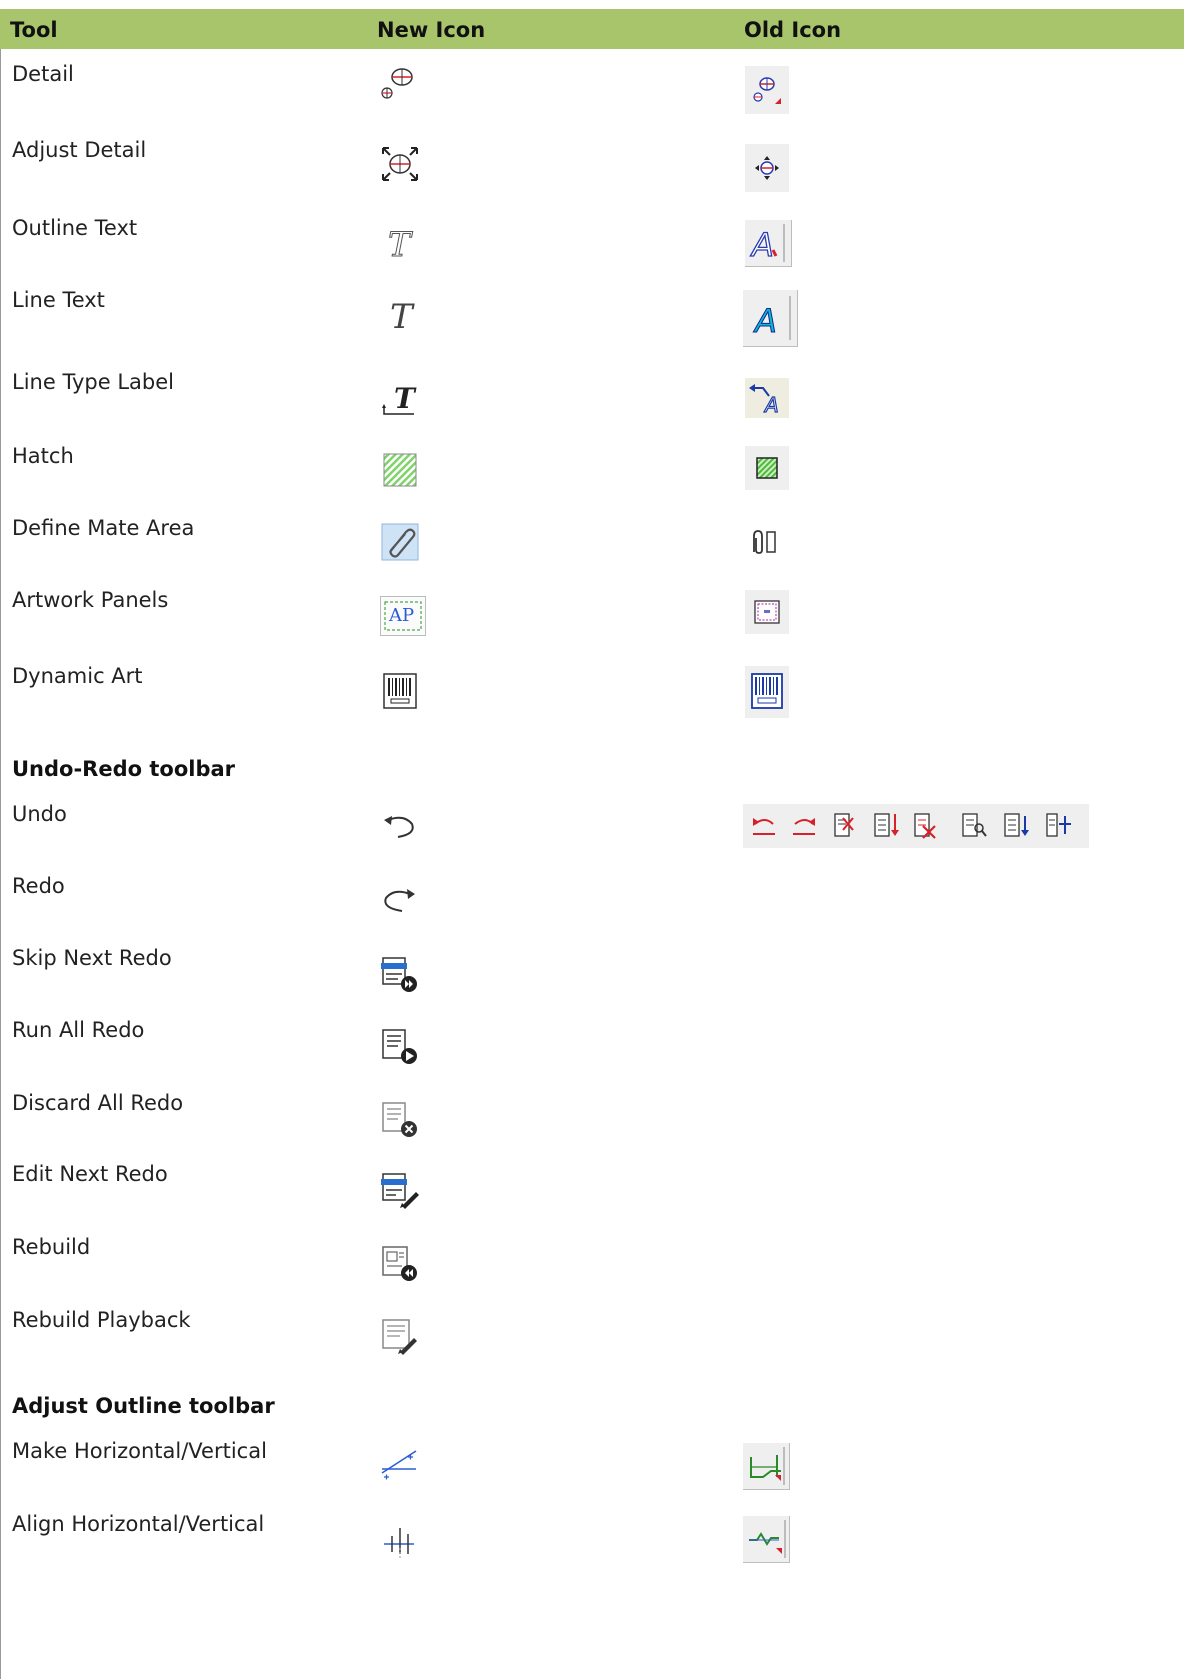 The height and width of the screenshot is (1679, 1184). I want to click on tool-label: Align Horizontal/Vertical, so click(138, 1524).